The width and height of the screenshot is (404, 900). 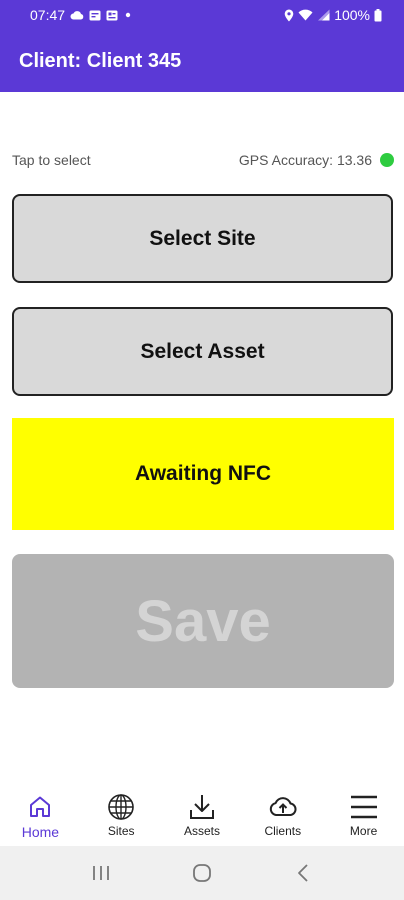 I want to click on nav-item-more: More, so click(x=363, y=816).